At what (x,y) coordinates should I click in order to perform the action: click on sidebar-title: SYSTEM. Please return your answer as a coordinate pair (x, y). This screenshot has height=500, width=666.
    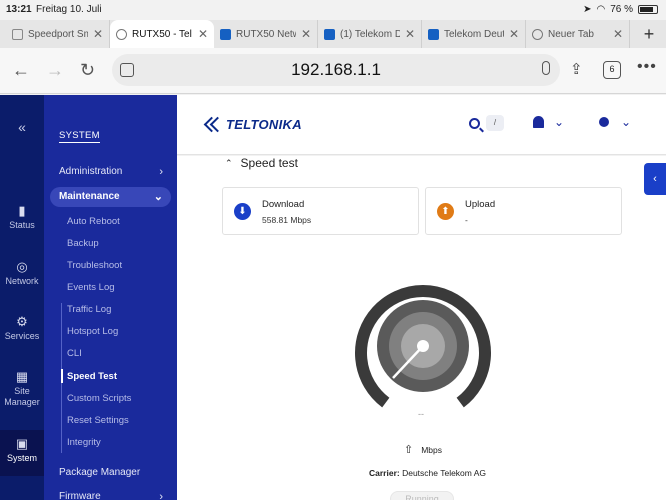
    Looking at the image, I should click on (79, 136).